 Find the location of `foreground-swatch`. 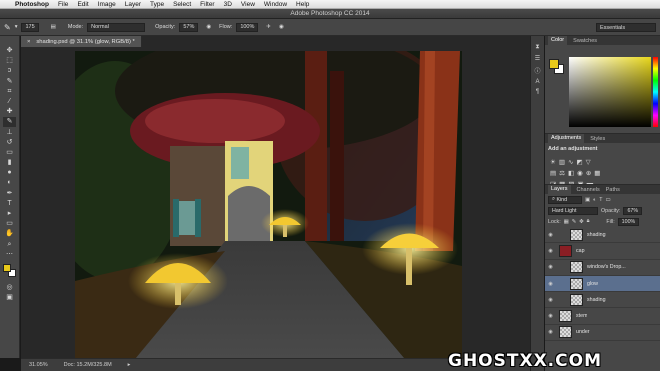

foreground-swatch is located at coordinates (6, 267).